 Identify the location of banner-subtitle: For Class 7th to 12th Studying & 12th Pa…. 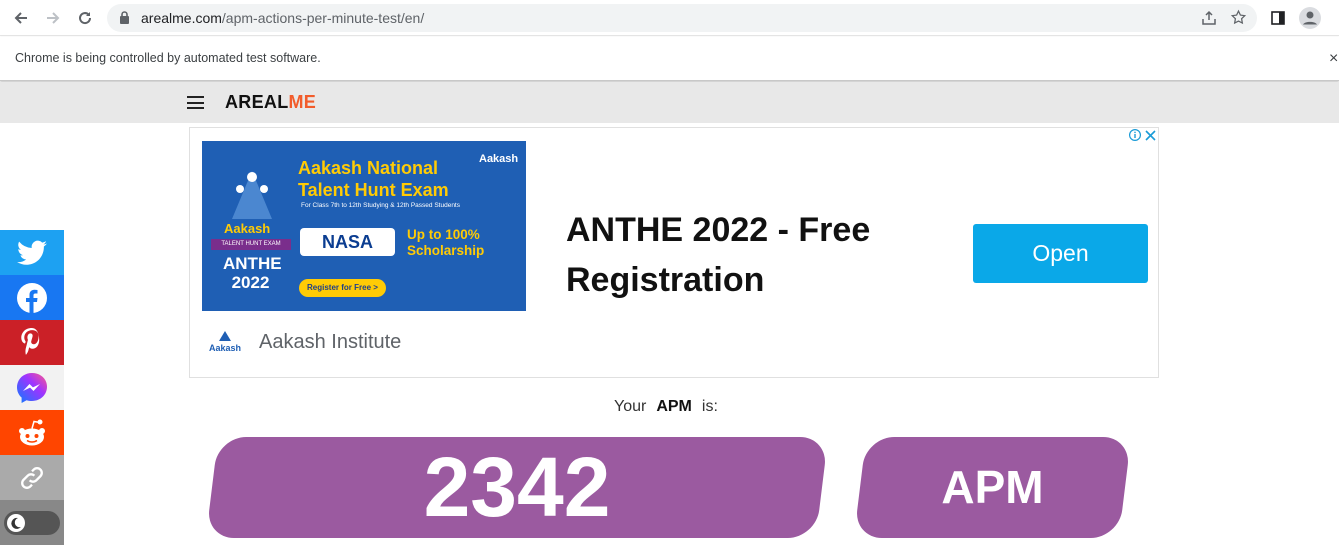
(380, 205).